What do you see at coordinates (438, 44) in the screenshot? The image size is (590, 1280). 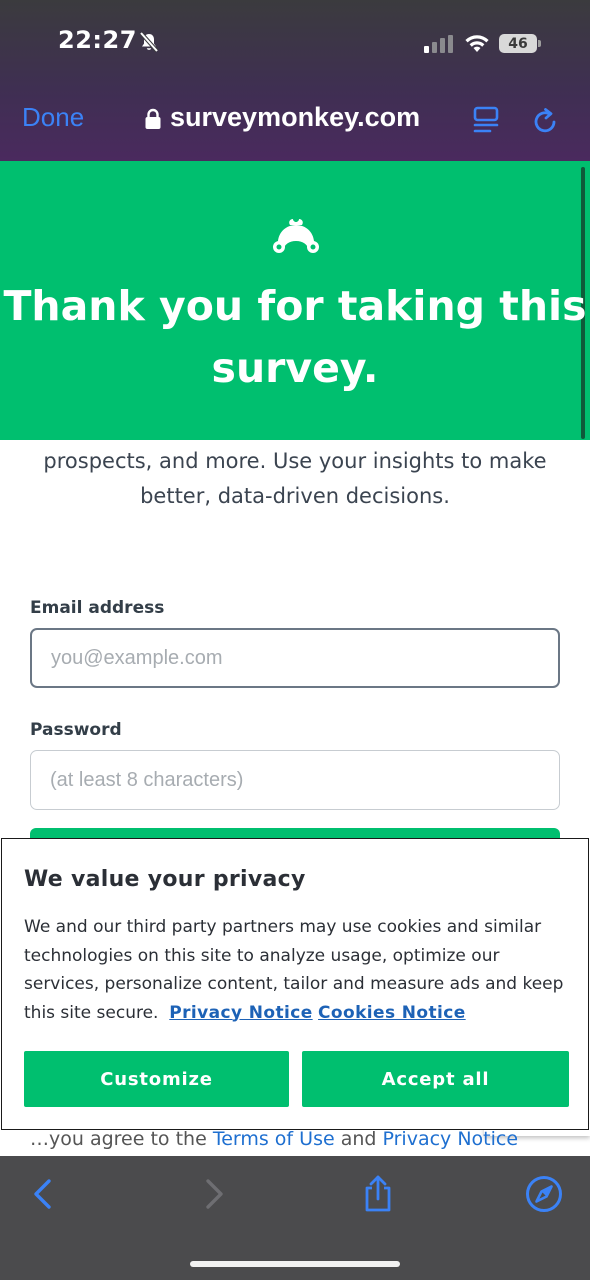 I see `cellular-signal-icon` at bounding box center [438, 44].